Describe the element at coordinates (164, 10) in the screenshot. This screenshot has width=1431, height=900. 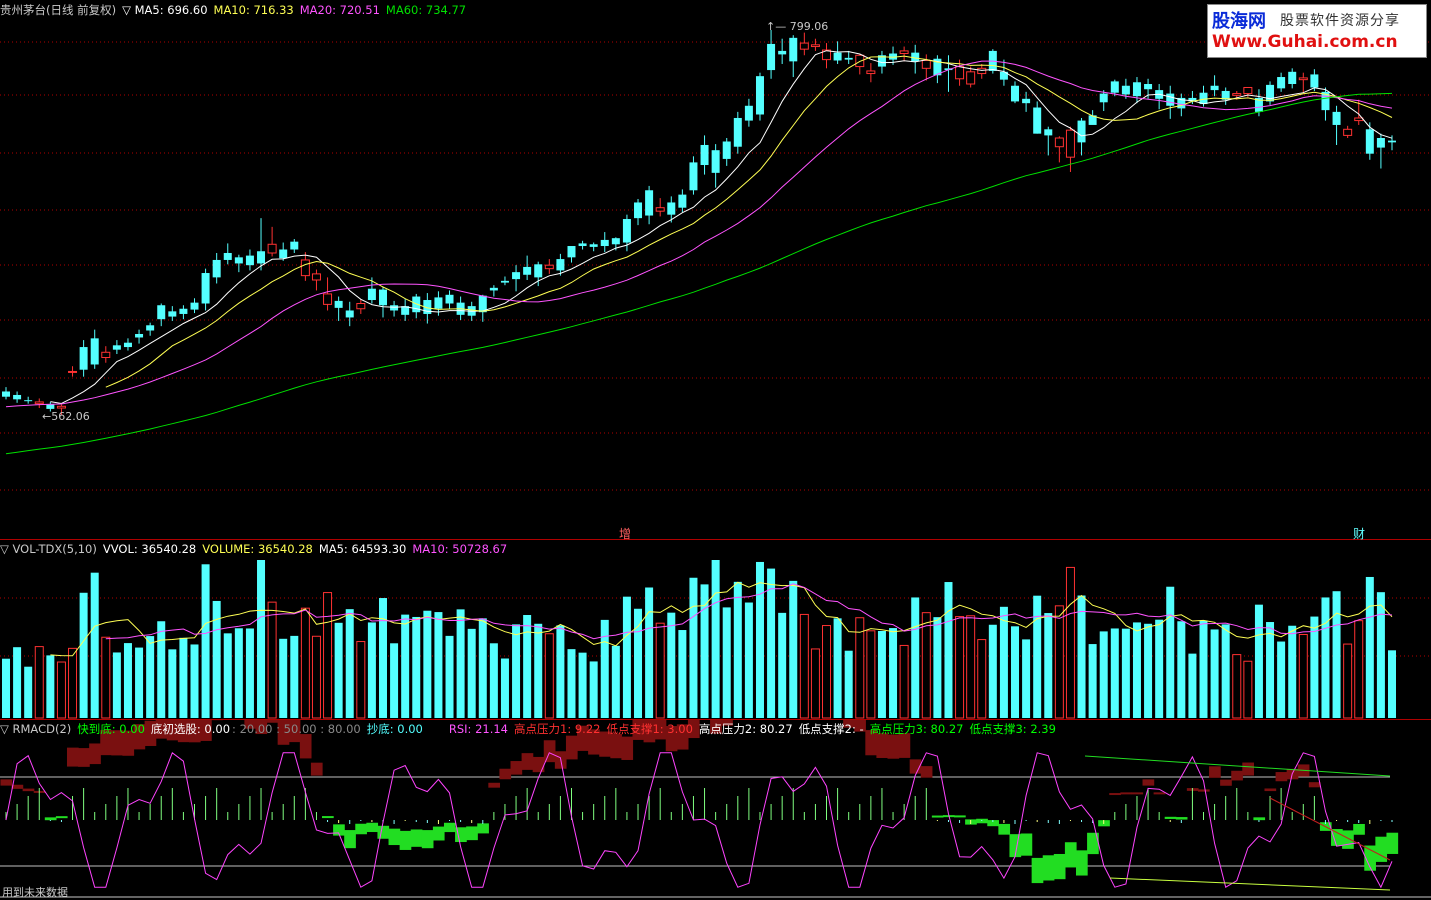
I see `ma5-value: ▽ MA5: 696.60` at that location.